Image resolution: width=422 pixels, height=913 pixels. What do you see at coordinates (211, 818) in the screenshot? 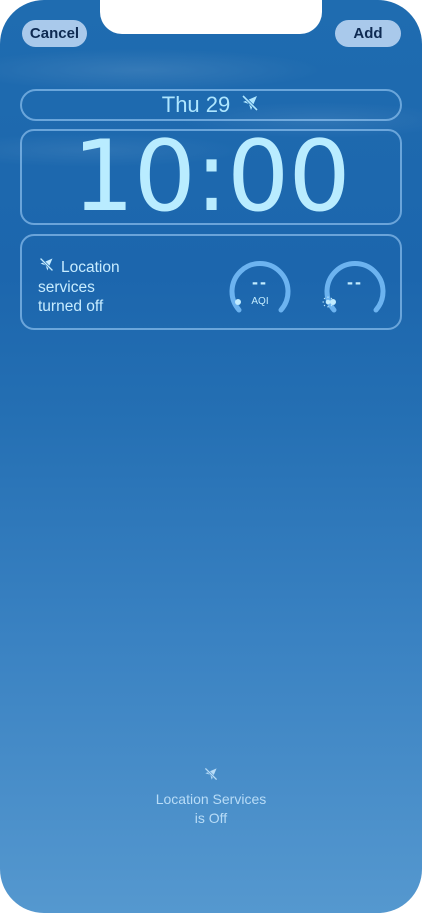
I see `status-line2: is Off` at bounding box center [211, 818].